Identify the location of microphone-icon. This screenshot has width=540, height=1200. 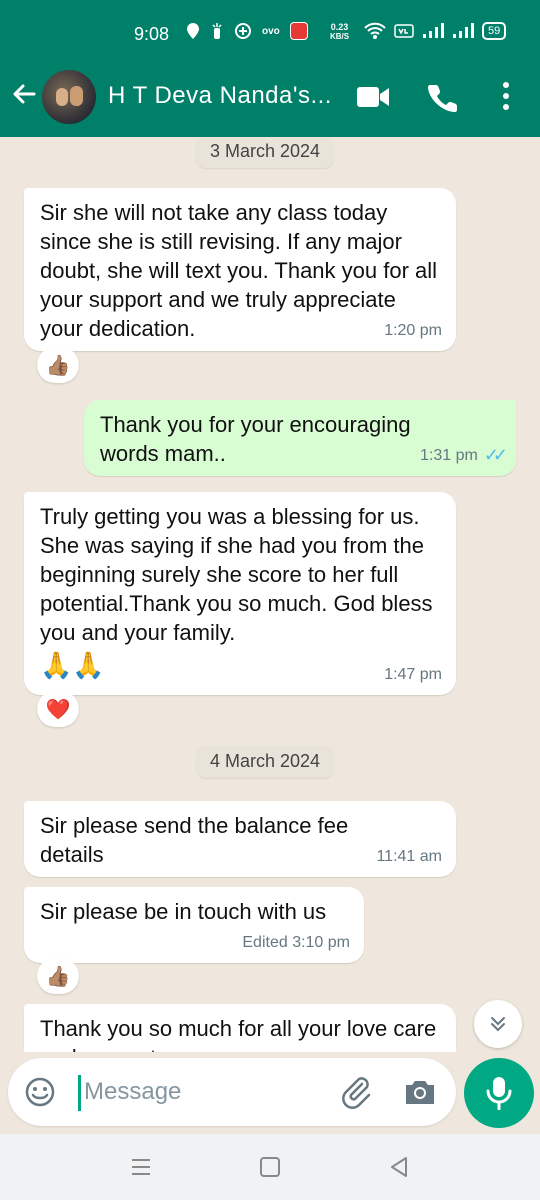
(499, 1093).